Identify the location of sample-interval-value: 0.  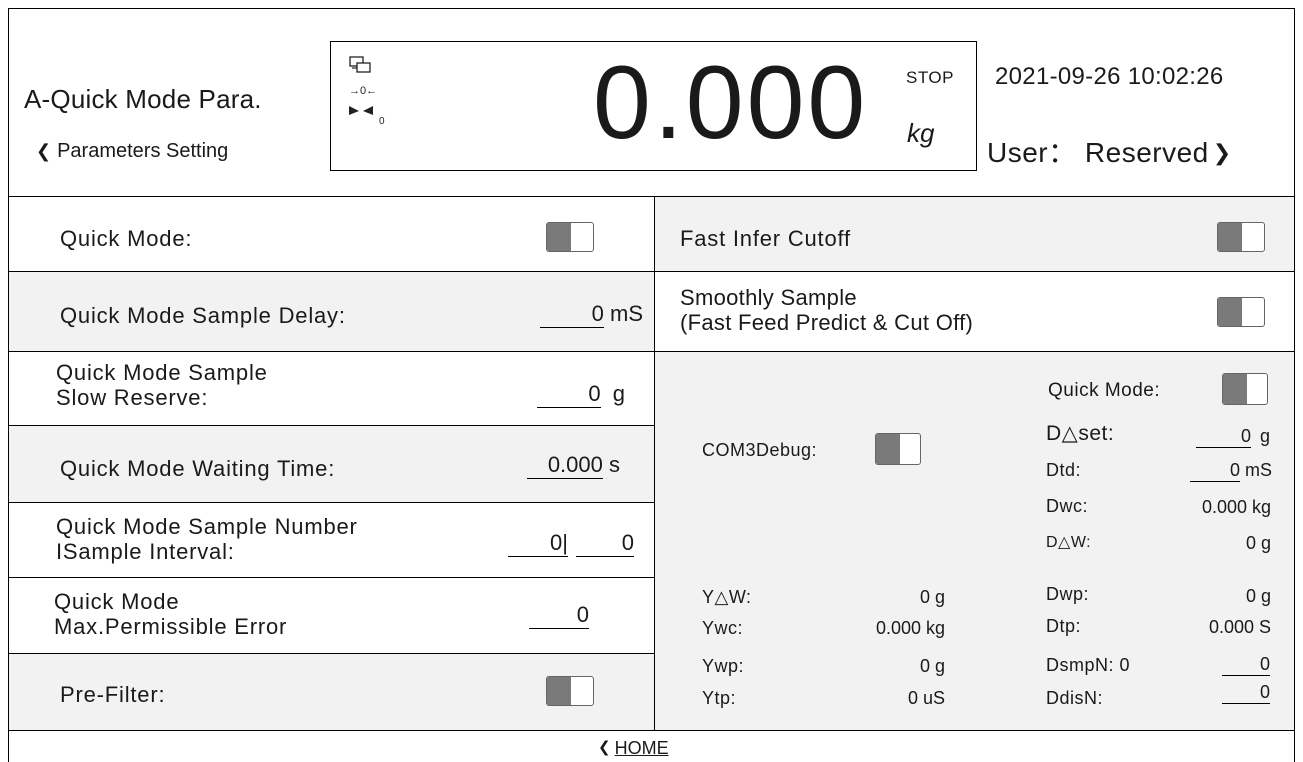
(605, 543).